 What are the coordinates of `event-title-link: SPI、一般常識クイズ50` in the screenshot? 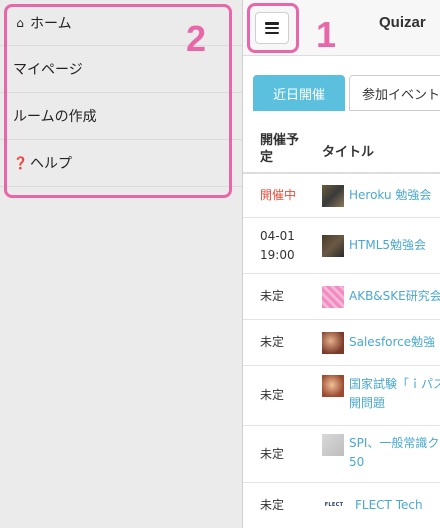 It's located at (394, 453).